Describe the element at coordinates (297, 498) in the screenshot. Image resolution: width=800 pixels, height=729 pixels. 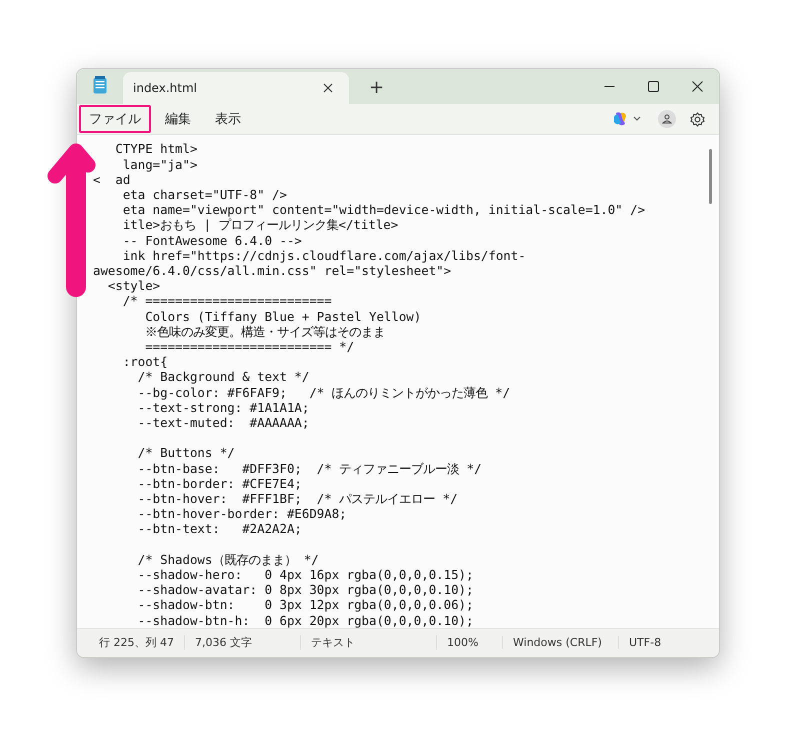
I see `code-line: --btn-hover: #FFF1BF; /* パステルイエロー */` at that location.